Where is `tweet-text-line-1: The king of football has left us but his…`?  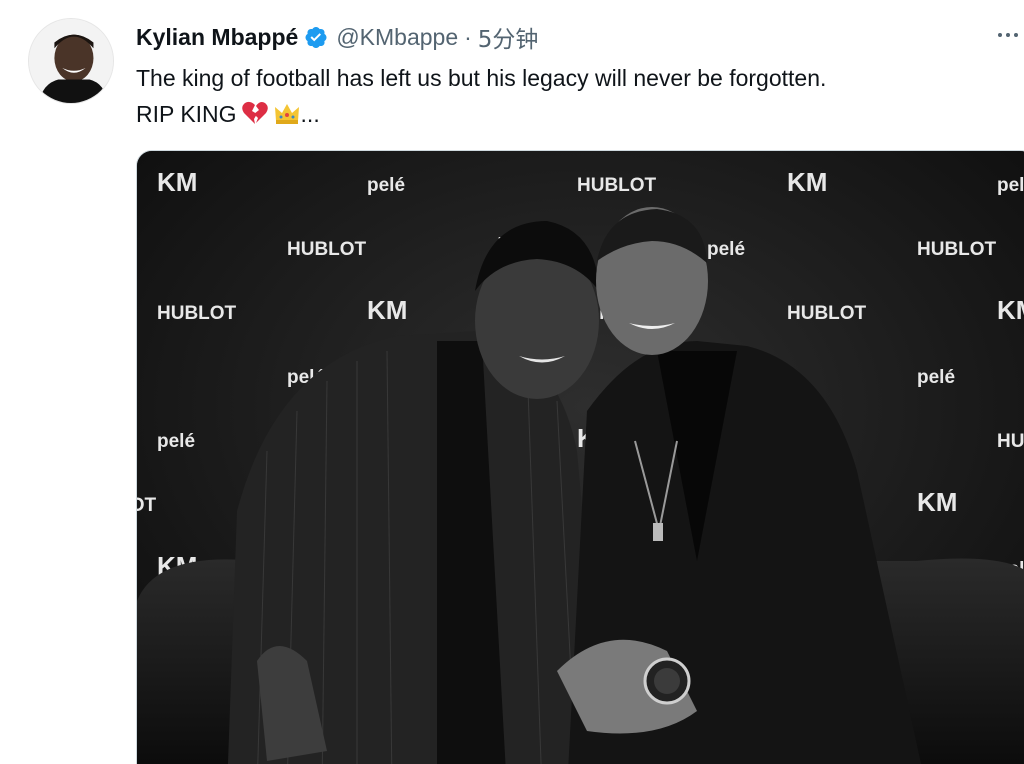
tweet-text-line-1: The king of football has left us but his… is located at coordinates (481, 78).